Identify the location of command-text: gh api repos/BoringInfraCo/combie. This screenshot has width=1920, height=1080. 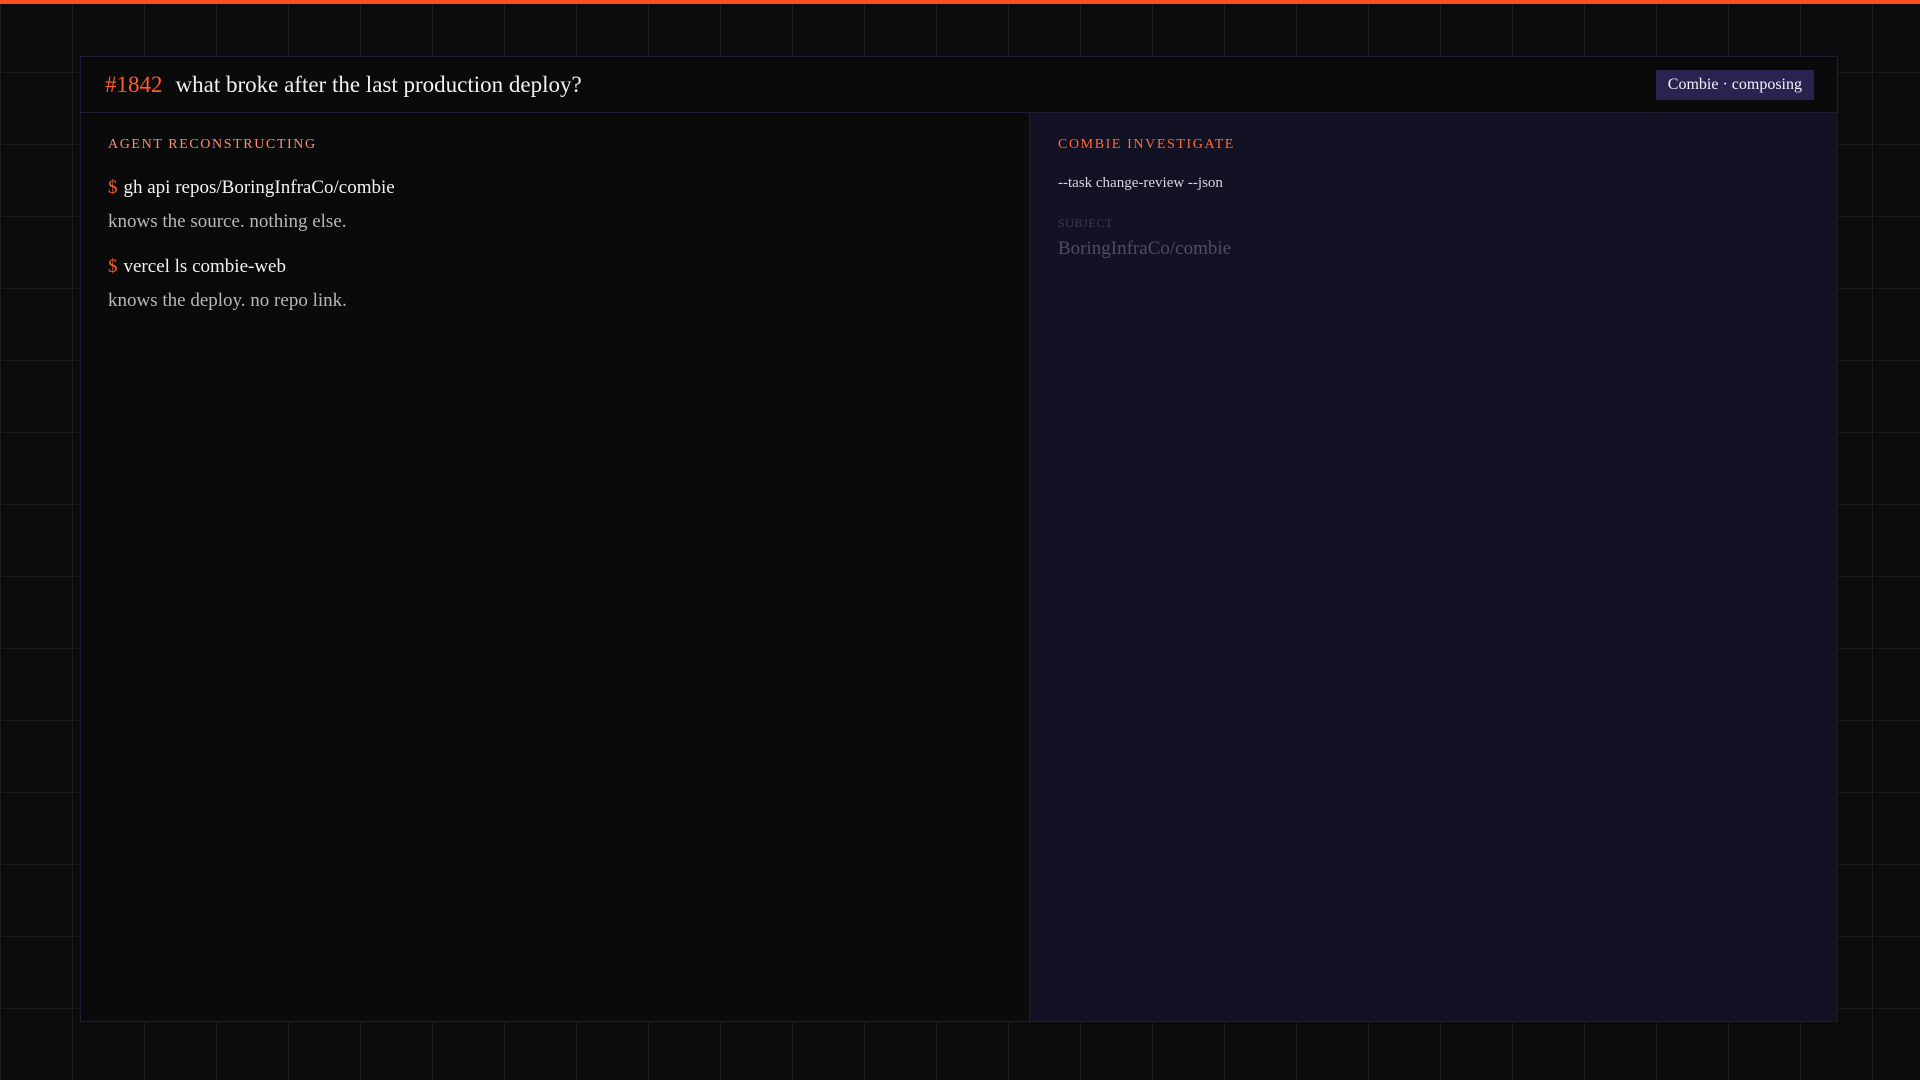
(259, 187).